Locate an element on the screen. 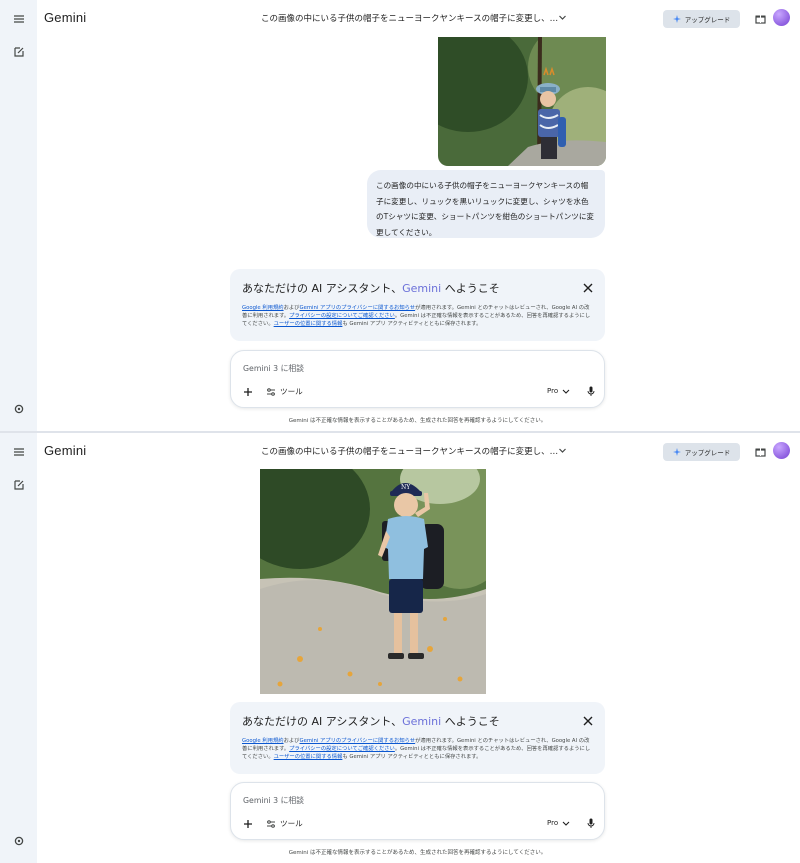 Image resolution: width=800 pixels, height=863 pixels. generated-image: NY is located at coordinates (373, 581).